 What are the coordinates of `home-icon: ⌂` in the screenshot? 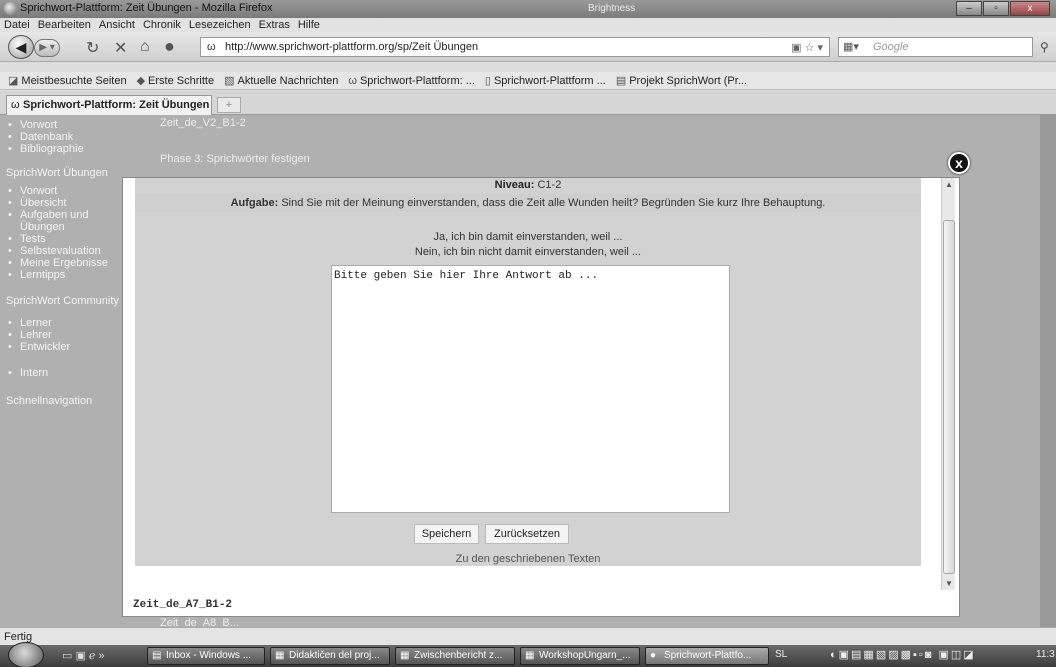 It's located at (145, 47).